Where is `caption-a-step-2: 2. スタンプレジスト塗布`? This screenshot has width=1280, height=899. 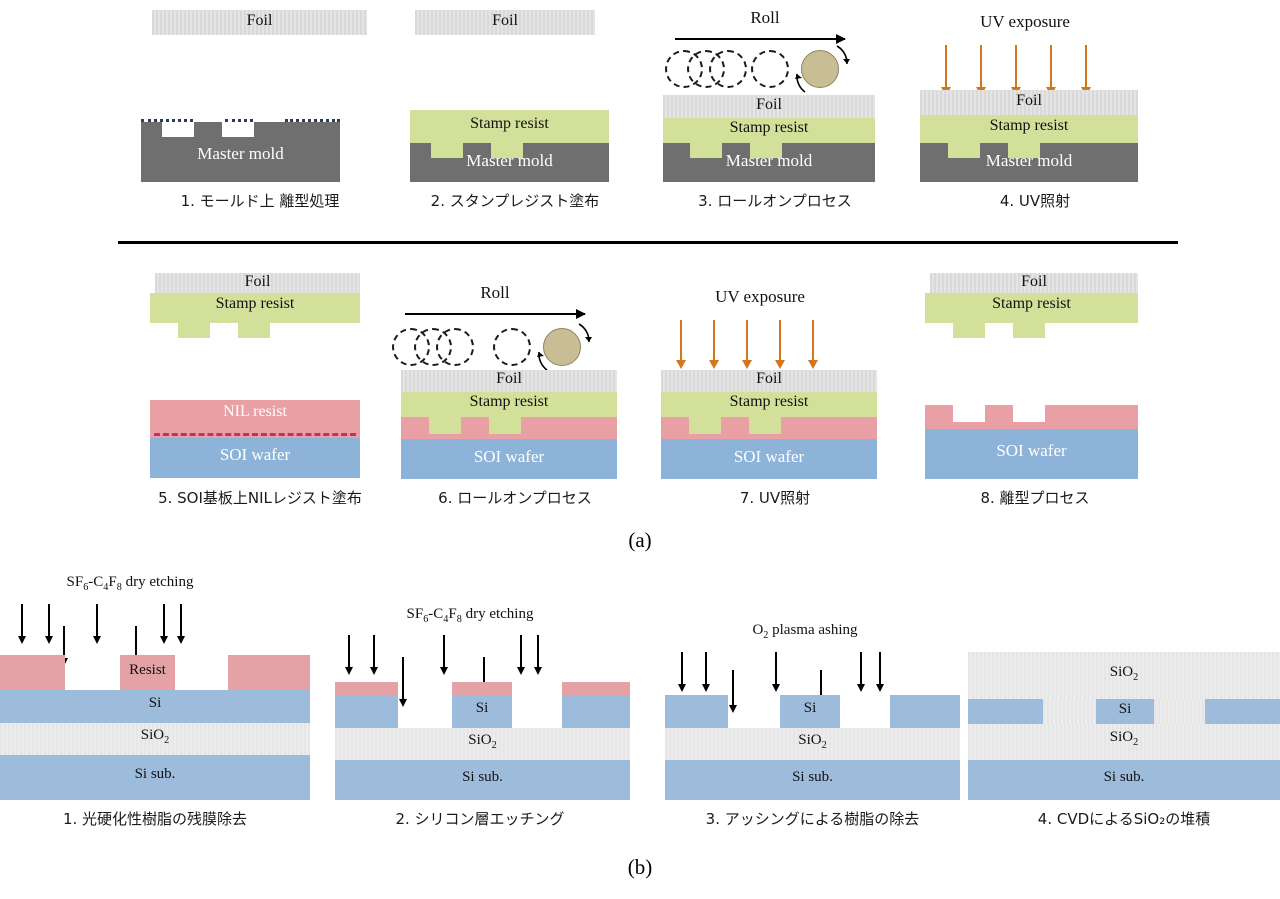
caption-a-step-2: 2. スタンプレジスト塗布 is located at coordinates (515, 201).